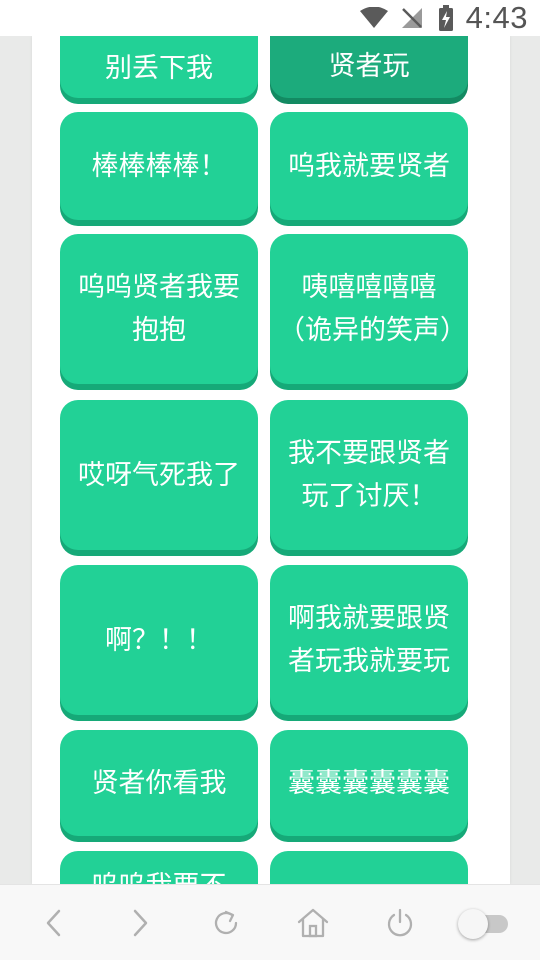 The image size is (540, 960). What do you see at coordinates (313, 923) in the screenshot?
I see `home-icon` at bounding box center [313, 923].